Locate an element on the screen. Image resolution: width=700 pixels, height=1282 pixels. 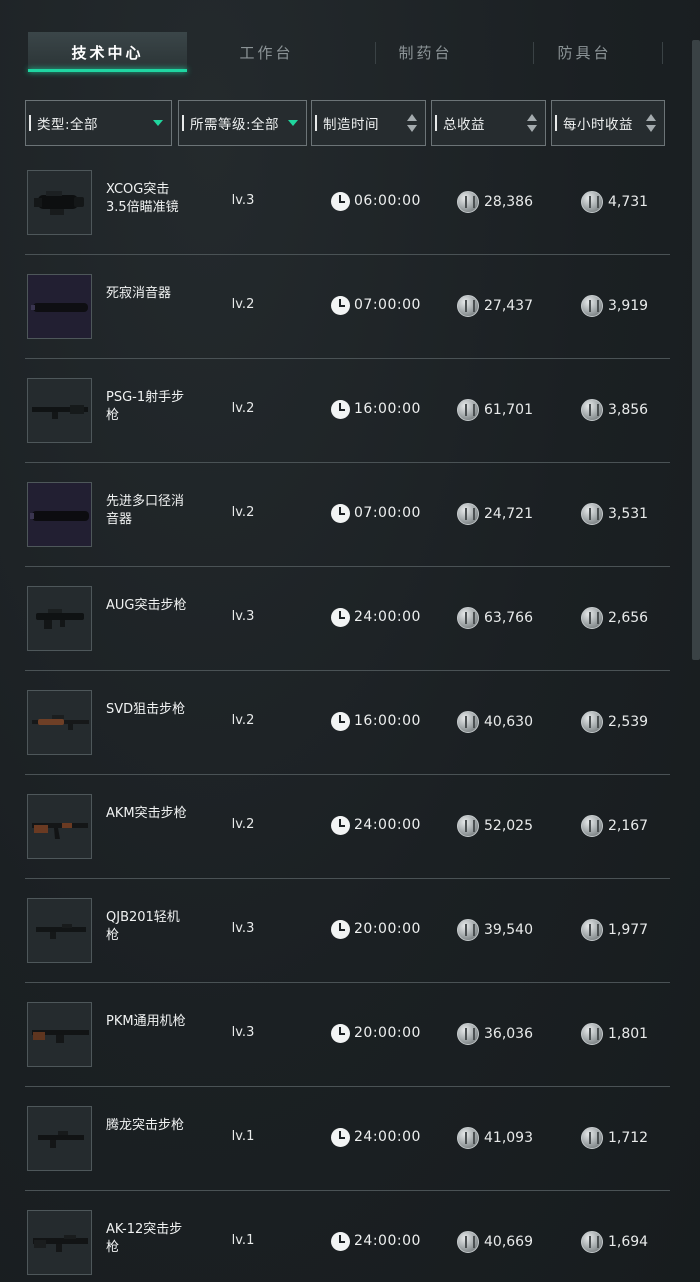
total-profit-value: 40,630 is located at coordinates (508, 722).